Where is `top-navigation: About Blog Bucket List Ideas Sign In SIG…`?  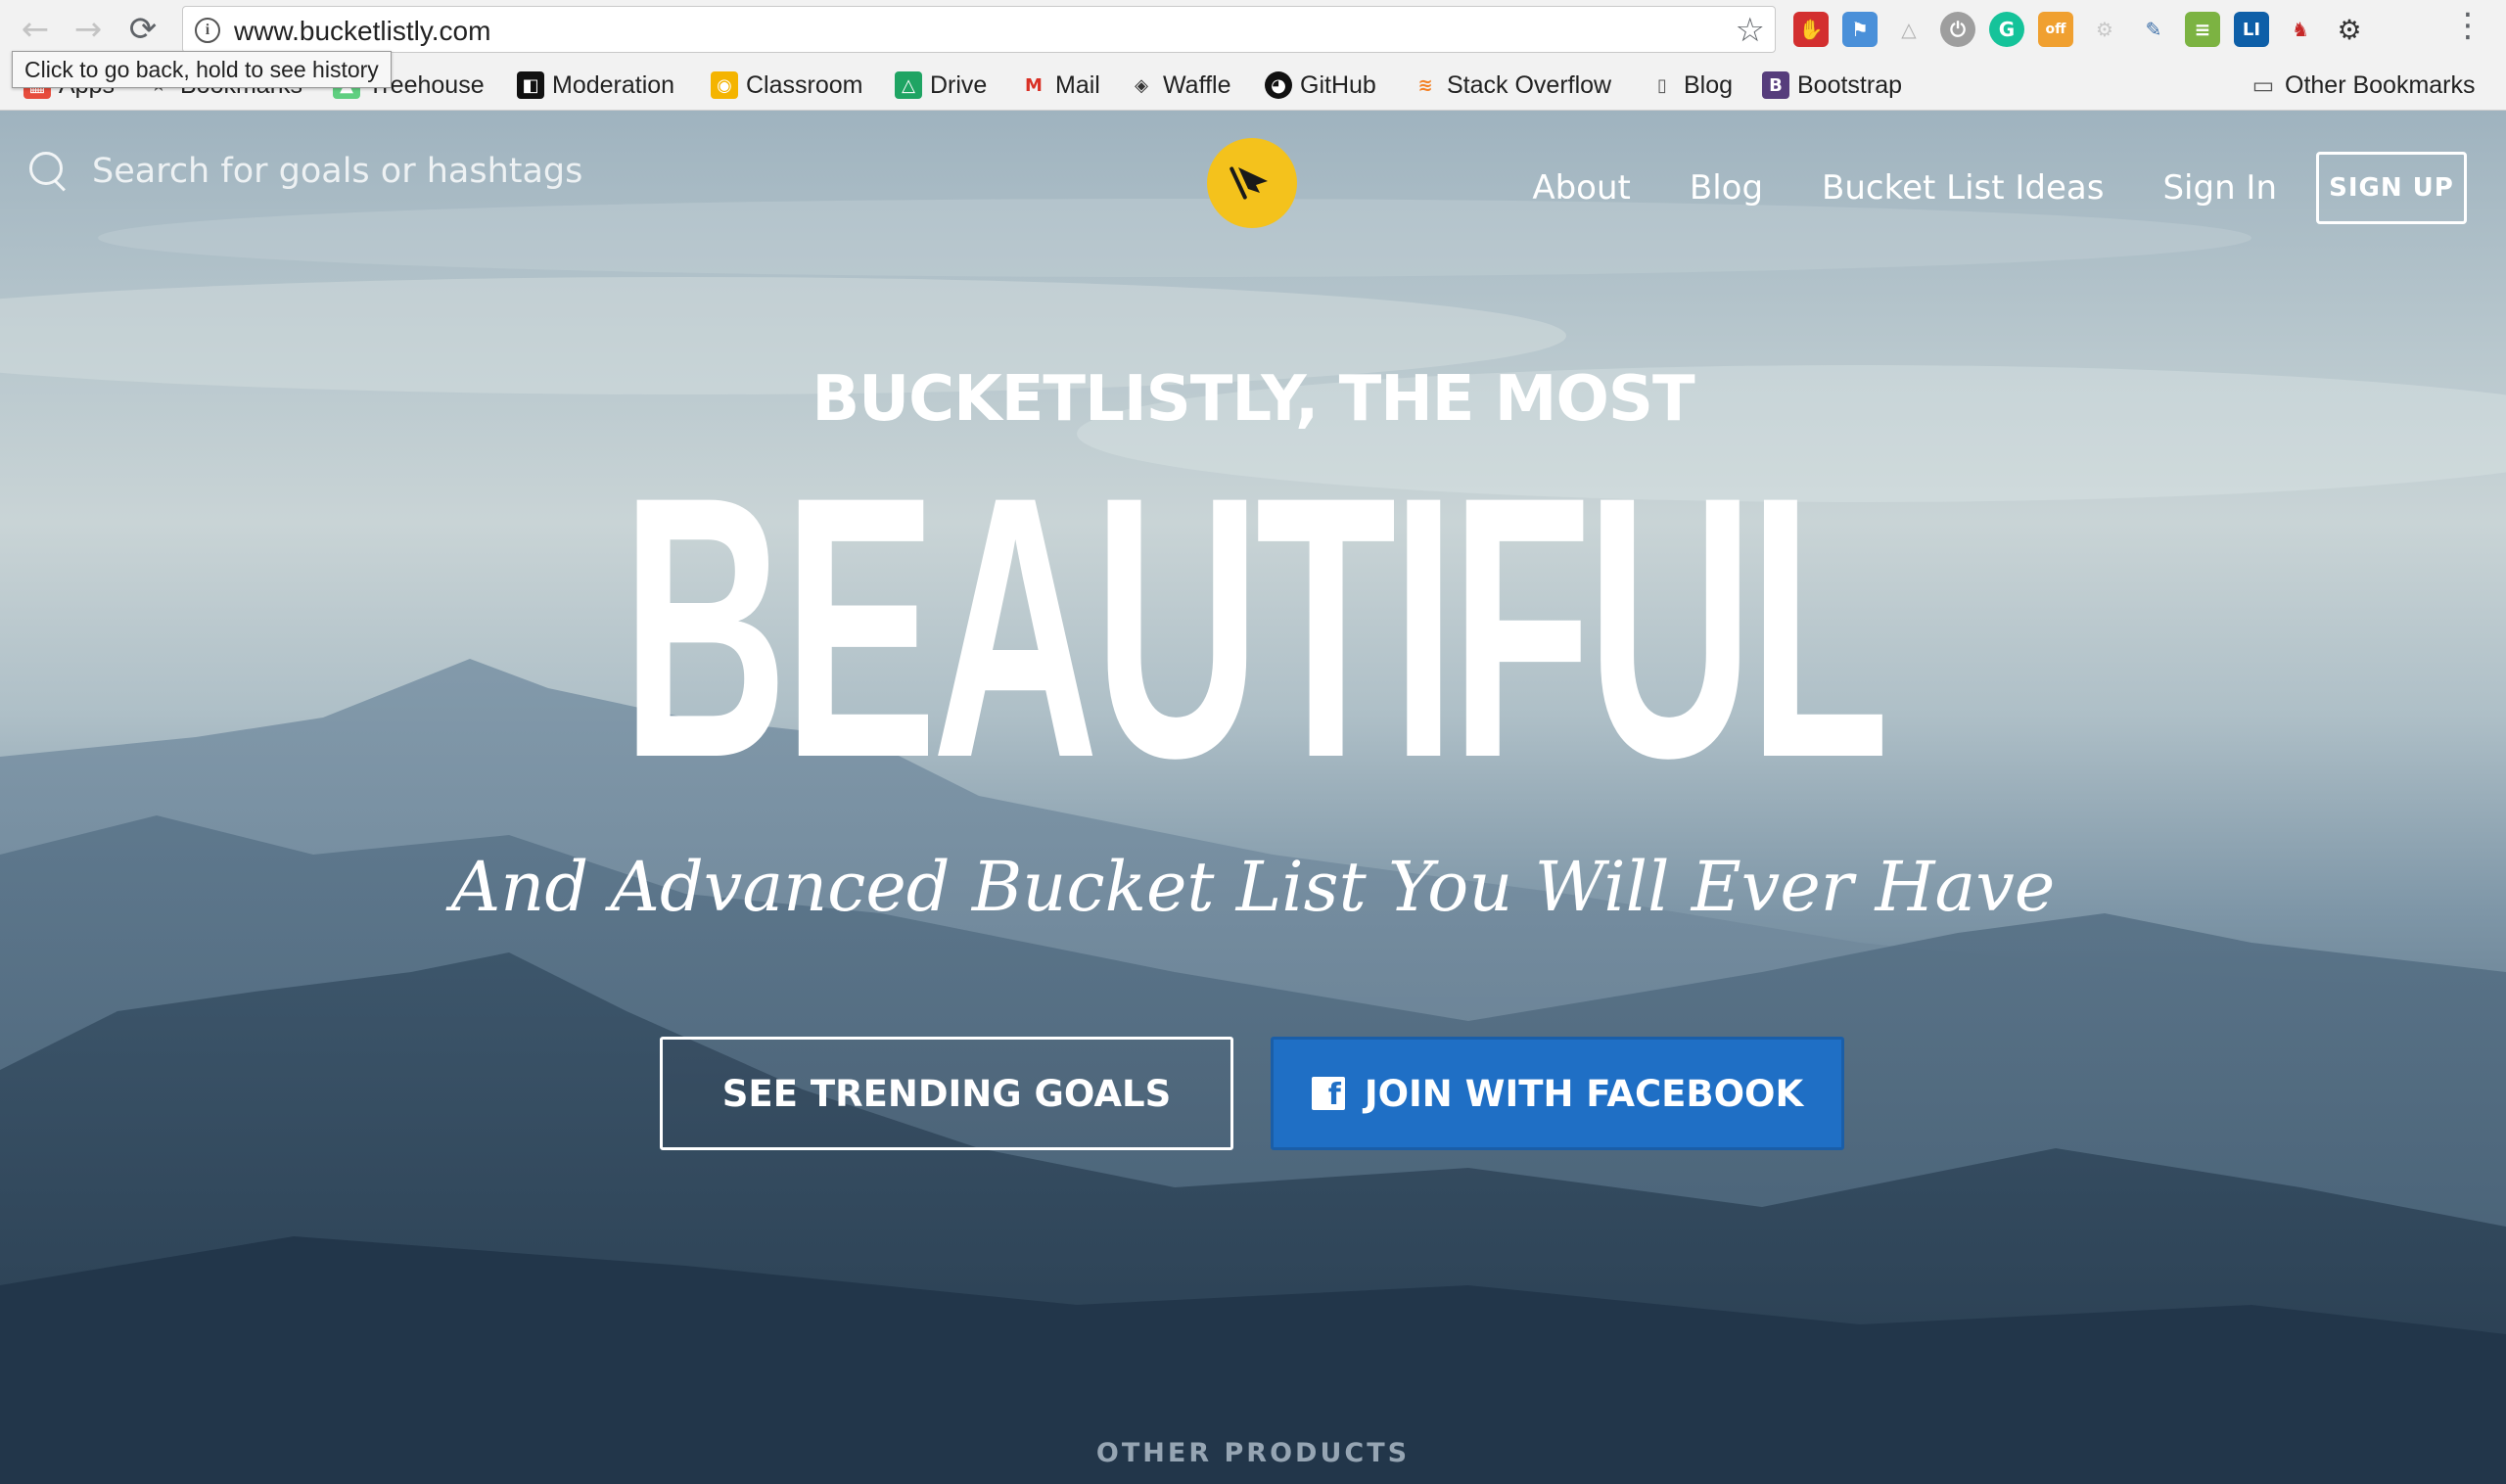 top-navigation: About Blog Bucket List Ideas Sign In SIG… is located at coordinates (1999, 188).